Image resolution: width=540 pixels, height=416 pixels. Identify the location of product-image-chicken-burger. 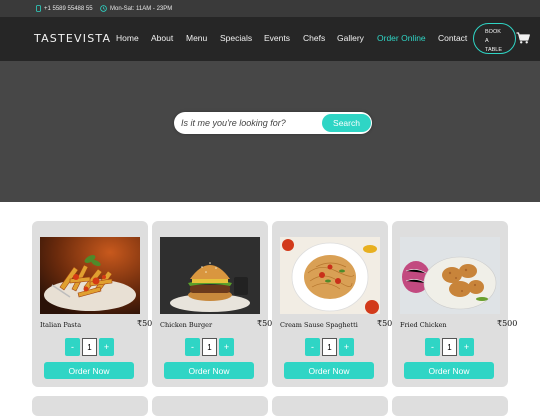
(210, 275).